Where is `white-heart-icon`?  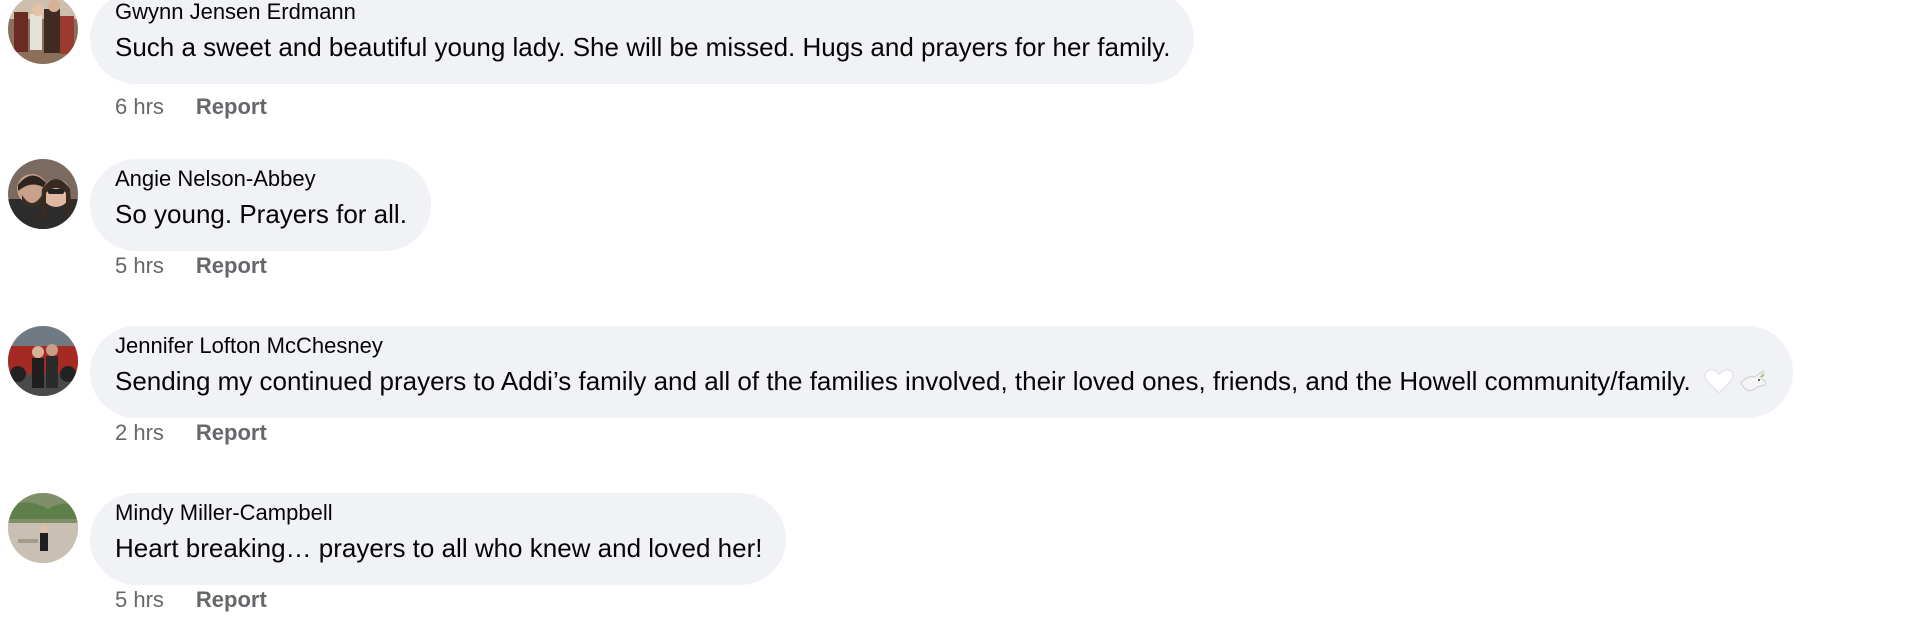 white-heart-icon is located at coordinates (1718, 381).